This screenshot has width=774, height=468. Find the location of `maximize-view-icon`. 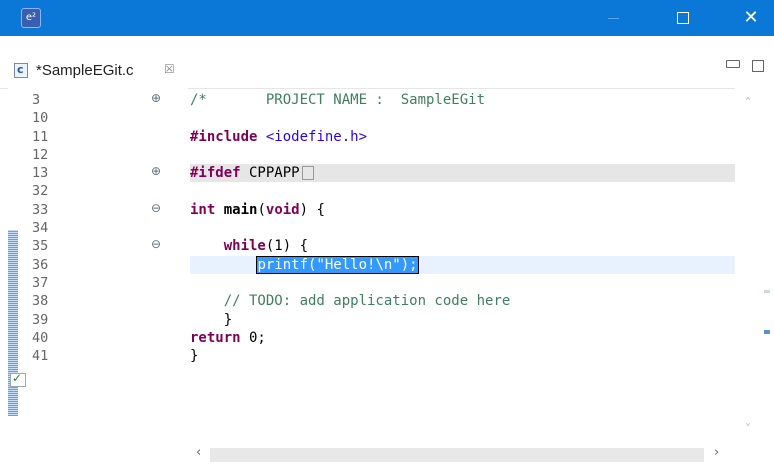

maximize-view-icon is located at coordinates (758, 66).